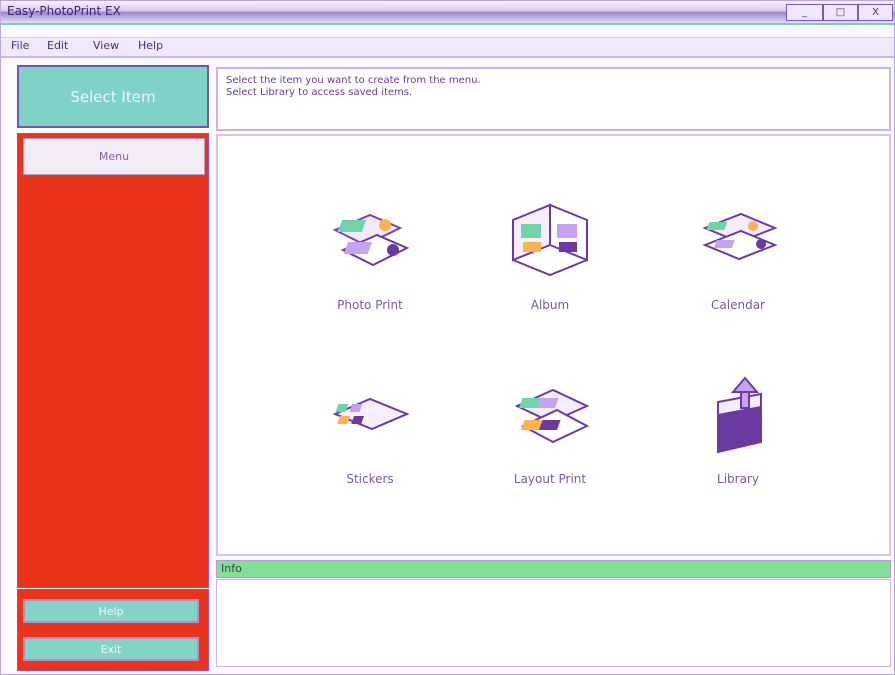  Describe the element at coordinates (370, 479) in the screenshot. I see `item-label: Stickers` at that location.